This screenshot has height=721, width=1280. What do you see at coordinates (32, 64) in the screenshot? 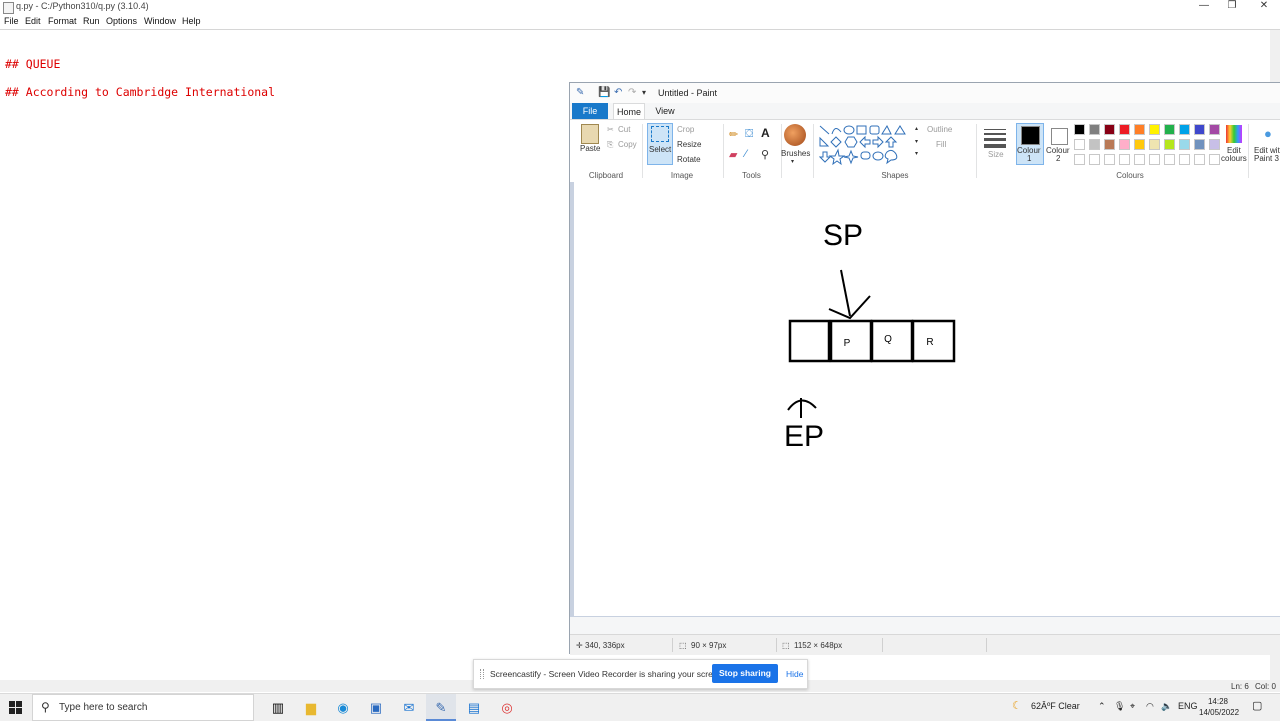
I see `code-line-1: ## QUEUE` at bounding box center [32, 64].